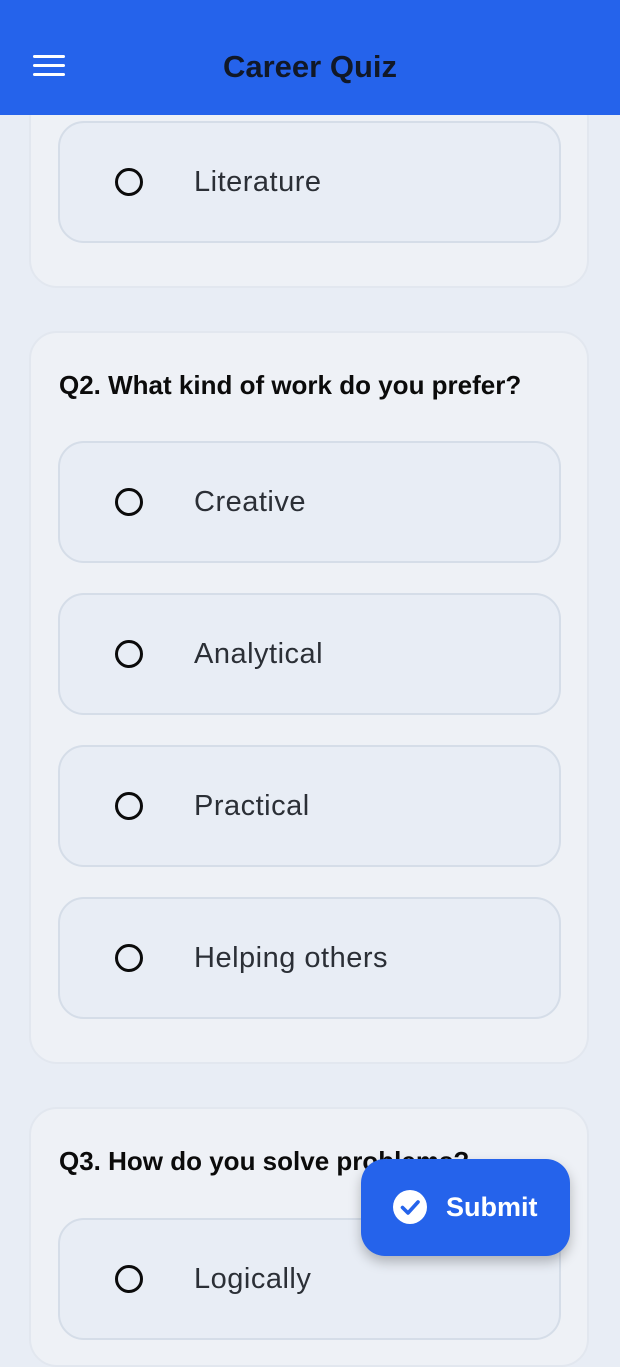 Image resolution: width=620 pixels, height=1367 pixels. I want to click on option-literature: Literature, so click(309, 182).